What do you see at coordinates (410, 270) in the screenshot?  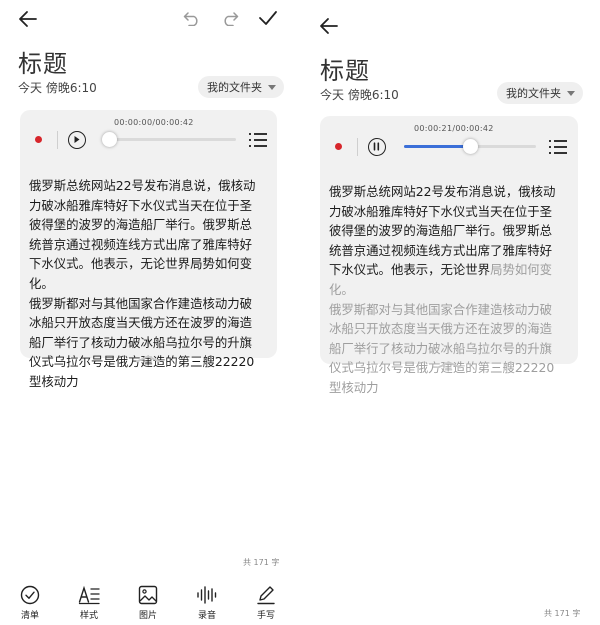 I see `played-text: 下水仪式。他表示，无论世界` at bounding box center [410, 270].